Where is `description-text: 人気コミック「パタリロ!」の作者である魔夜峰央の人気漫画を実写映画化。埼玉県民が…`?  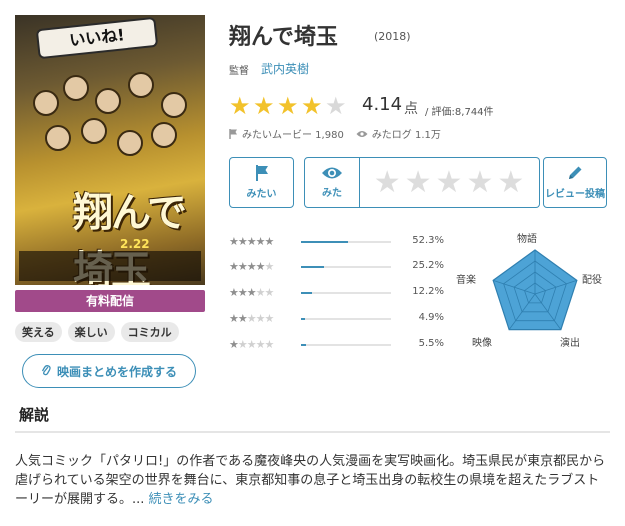 description-text: 人気コミック「パタリロ!」の作者である魔夜峰央の人気漫画を実写映画化。埼玉県民が… is located at coordinates (310, 480).